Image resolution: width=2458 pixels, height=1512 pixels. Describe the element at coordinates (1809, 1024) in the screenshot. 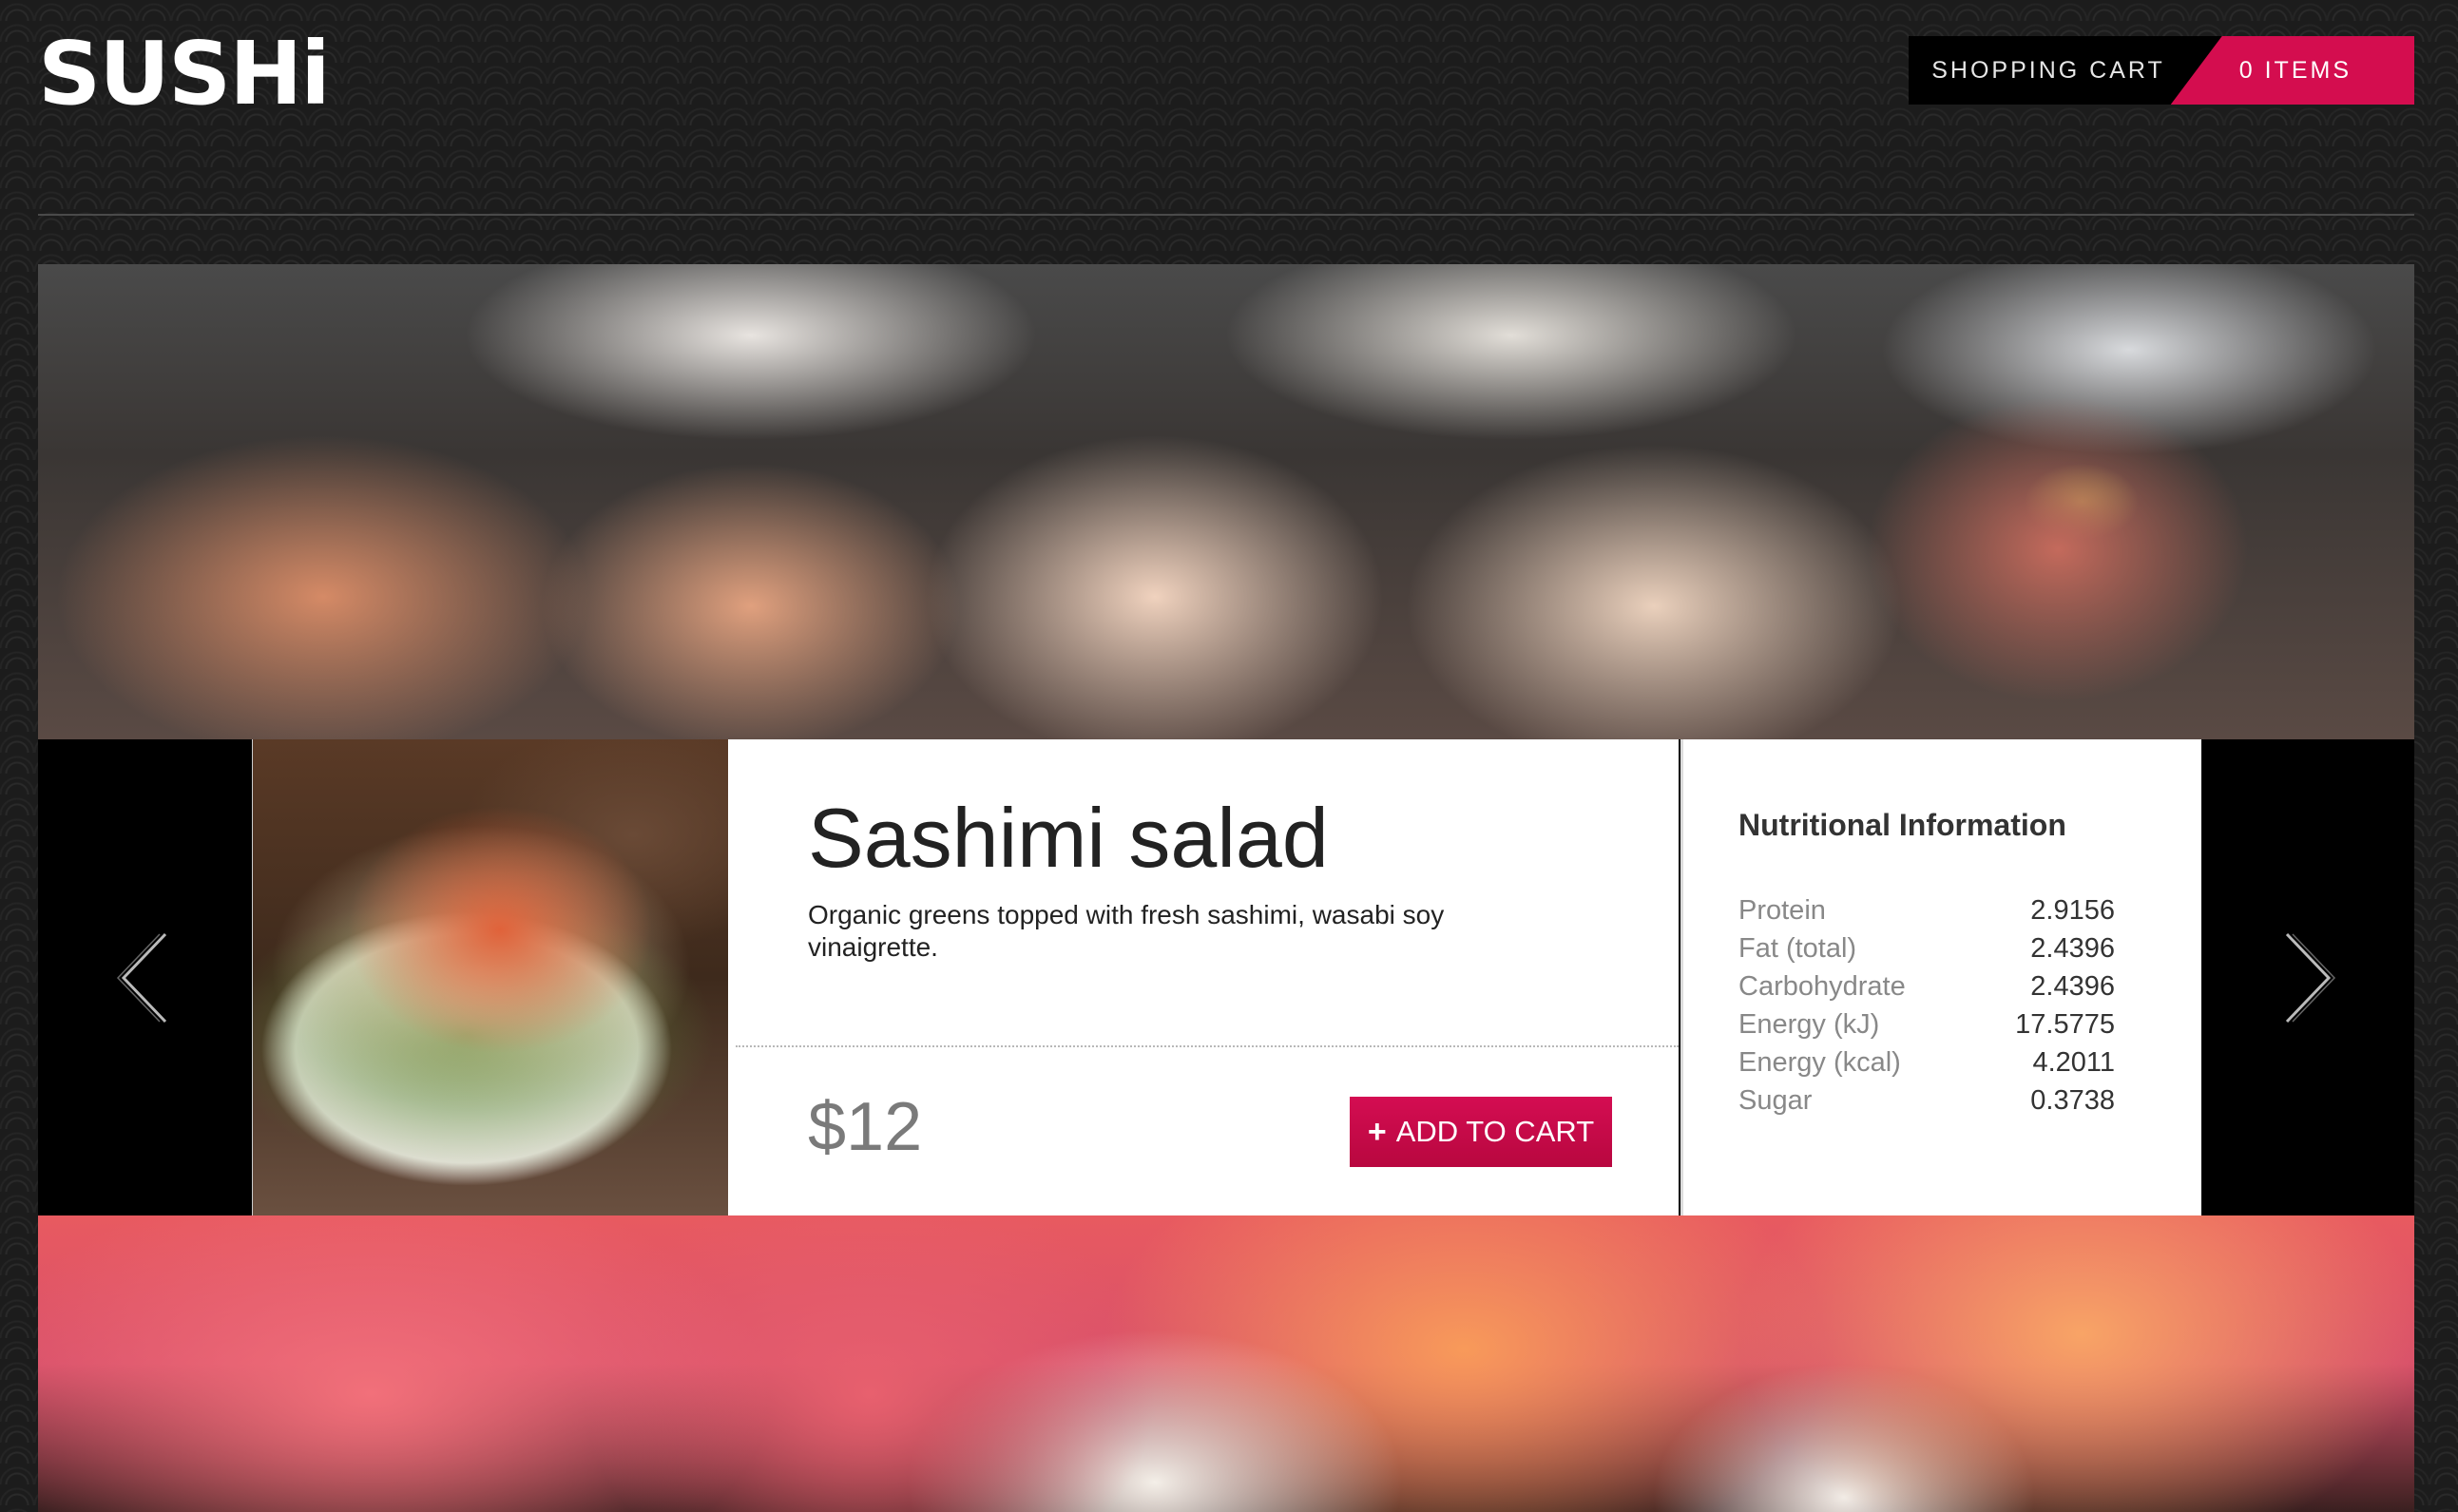

I see `nutrition-label: Energy (kJ)` at that location.